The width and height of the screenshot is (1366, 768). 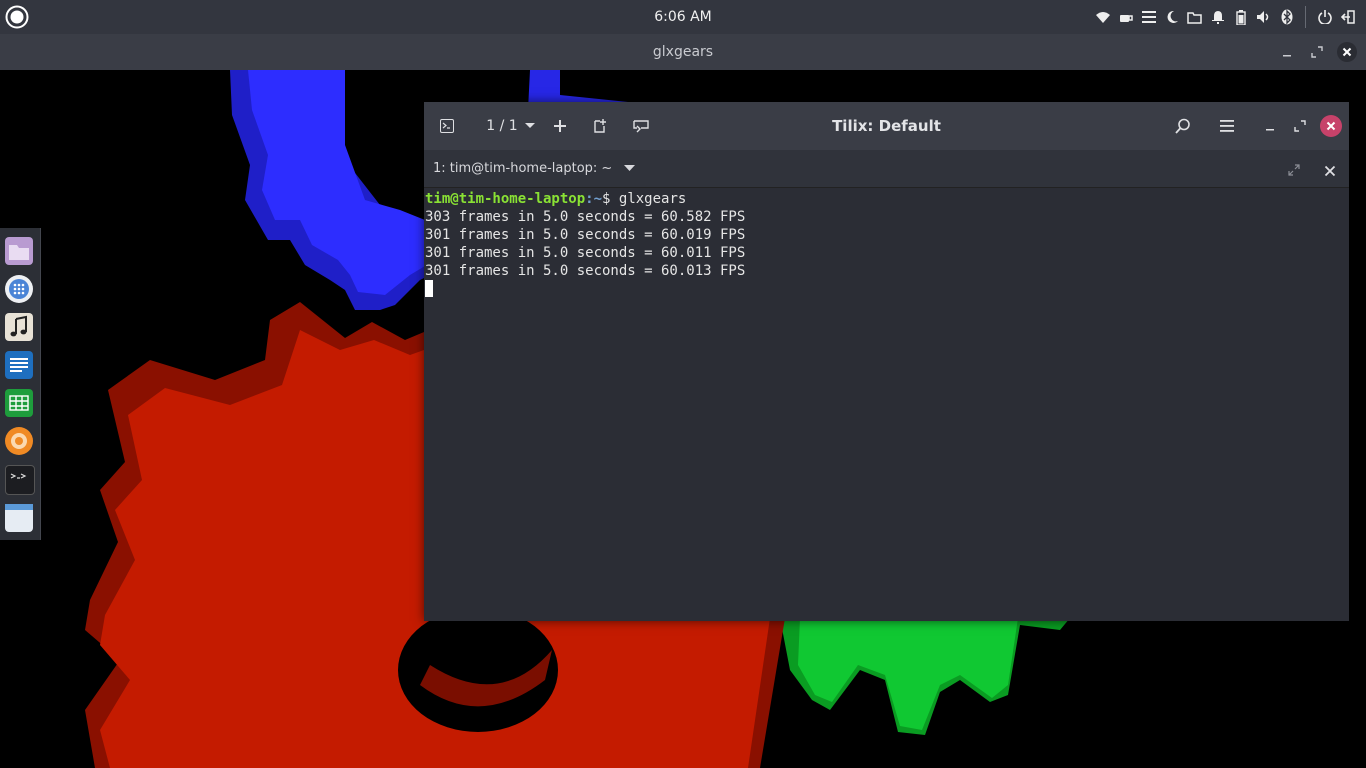 I want to click on terminal-icon, so click(x=447, y=126).